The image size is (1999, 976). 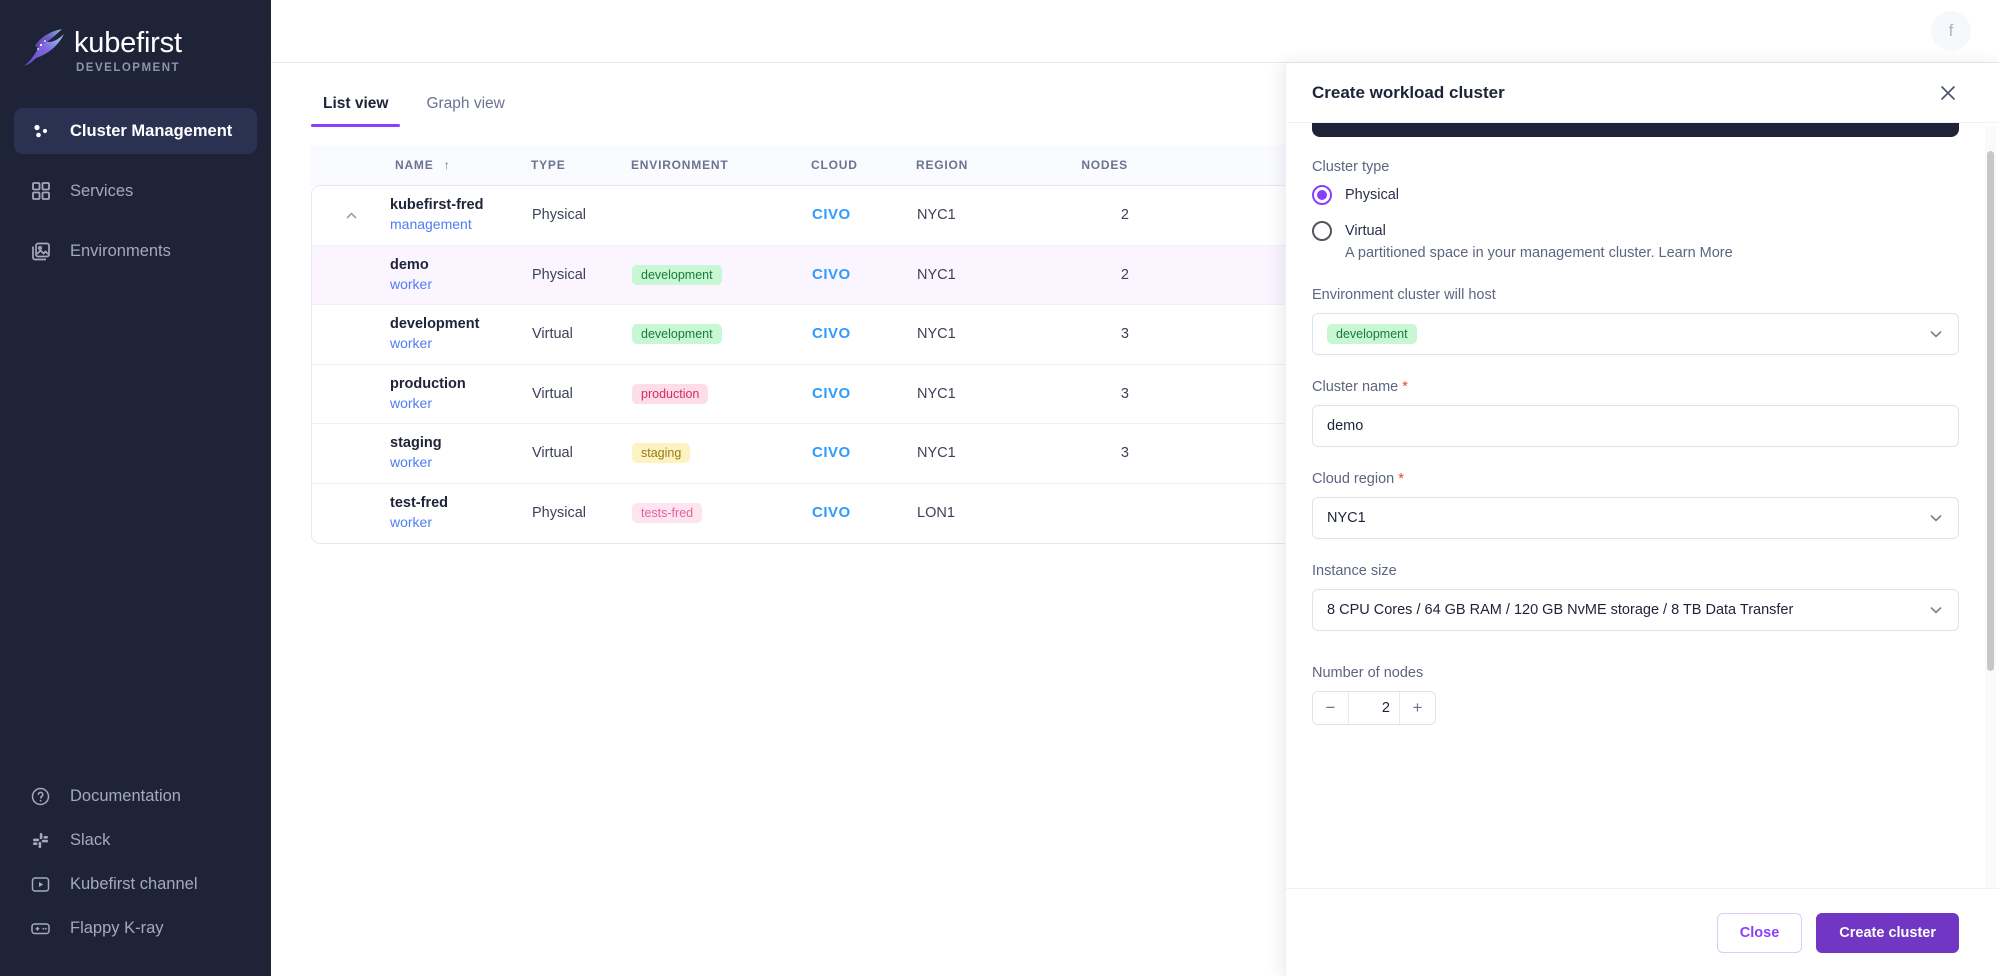 I want to click on cluster-role-link: management, so click(x=461, y=224).